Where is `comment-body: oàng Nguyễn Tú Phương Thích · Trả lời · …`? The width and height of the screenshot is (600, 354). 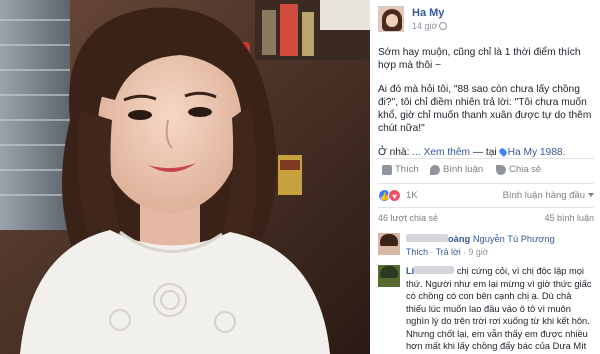
comment-body: oàng Nguyễn Tú Phương Thích · Trả lời · … is located at coordinates (500, 245).